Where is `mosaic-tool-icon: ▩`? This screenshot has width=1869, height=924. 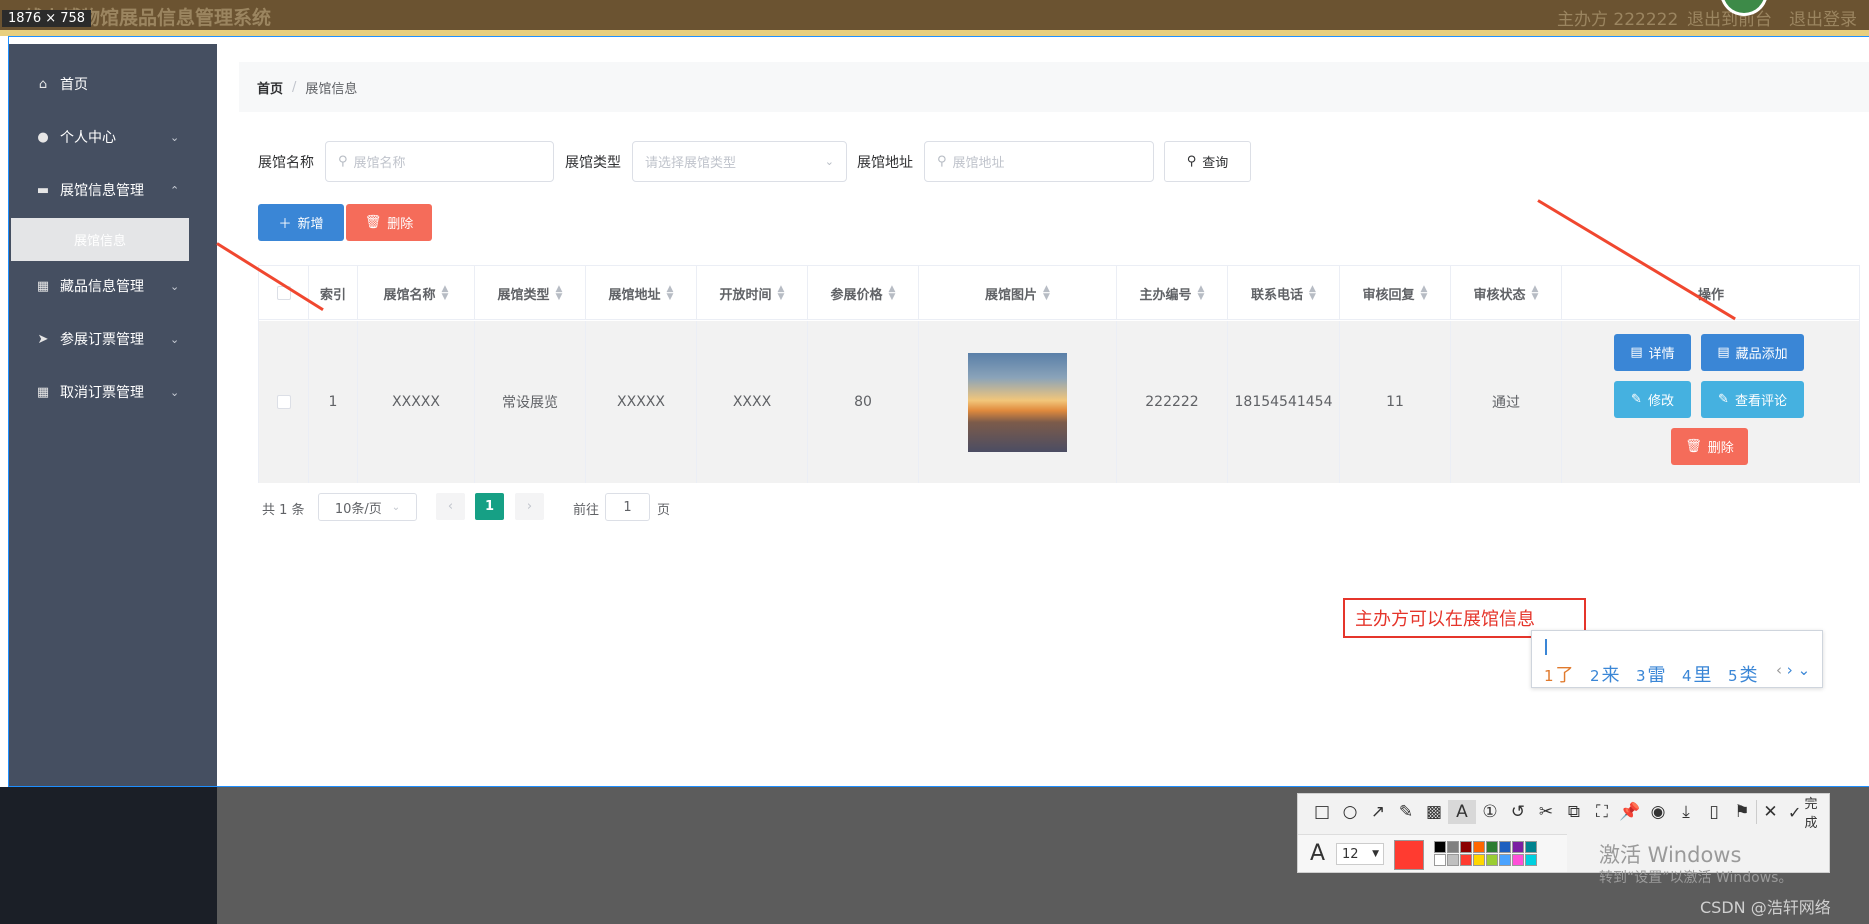 mosaic-tool-icon: ▩ is located at coordinates (1434, 812).